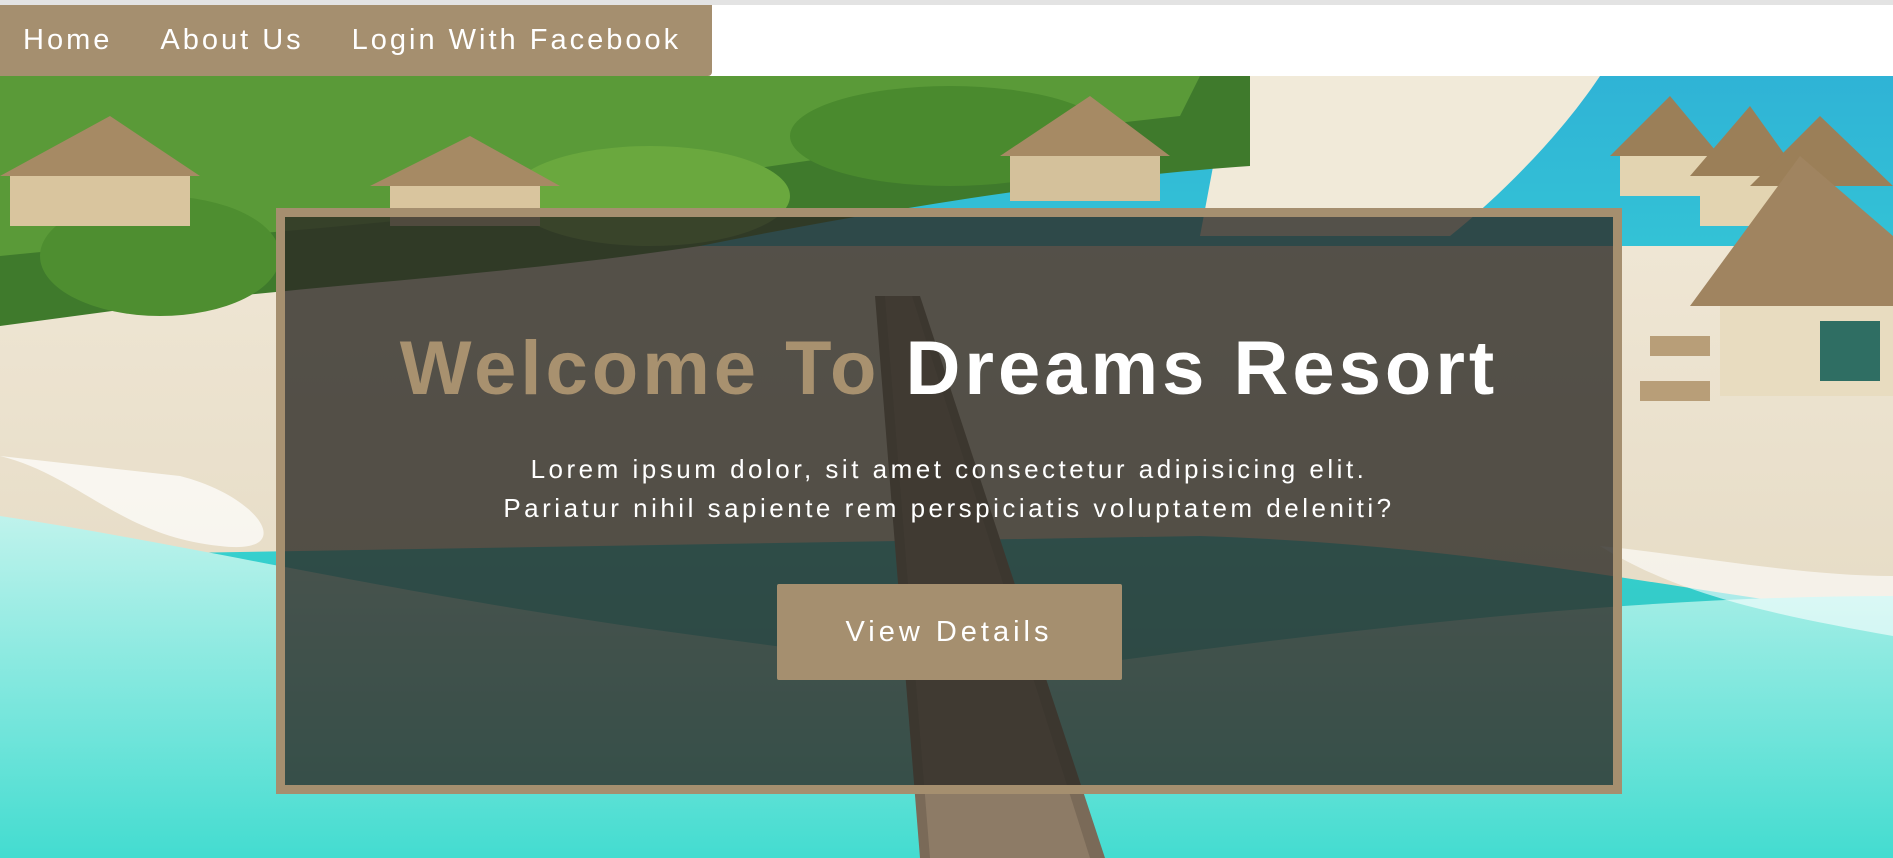  What do you see at coordinates (516, 40) in the screenshot?
I see `nav-login-facebook-link: Login With Facebook` at bounding box center [516, 40].